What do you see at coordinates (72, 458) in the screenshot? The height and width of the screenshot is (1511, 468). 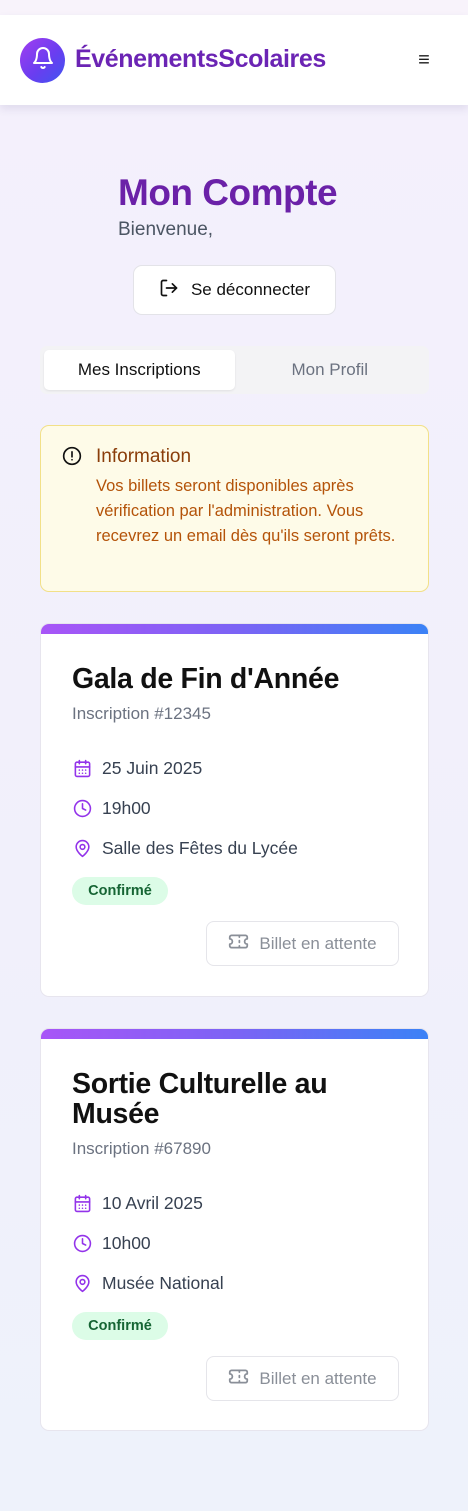 I see `alert-circle-icon` at bounding box center [72, 458].